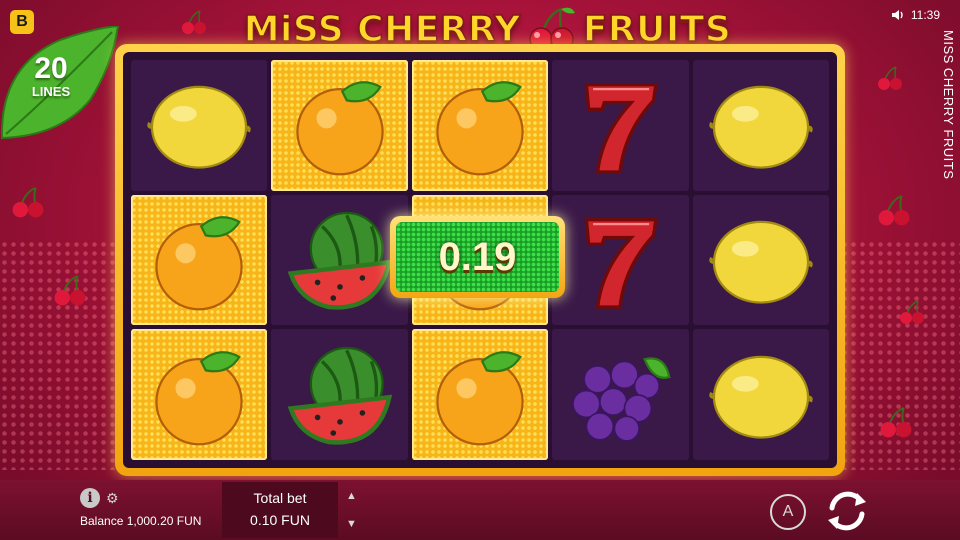  Describe the element at coordinates (480, 510) in the screenshot. I see `bottom-bar` at that location.